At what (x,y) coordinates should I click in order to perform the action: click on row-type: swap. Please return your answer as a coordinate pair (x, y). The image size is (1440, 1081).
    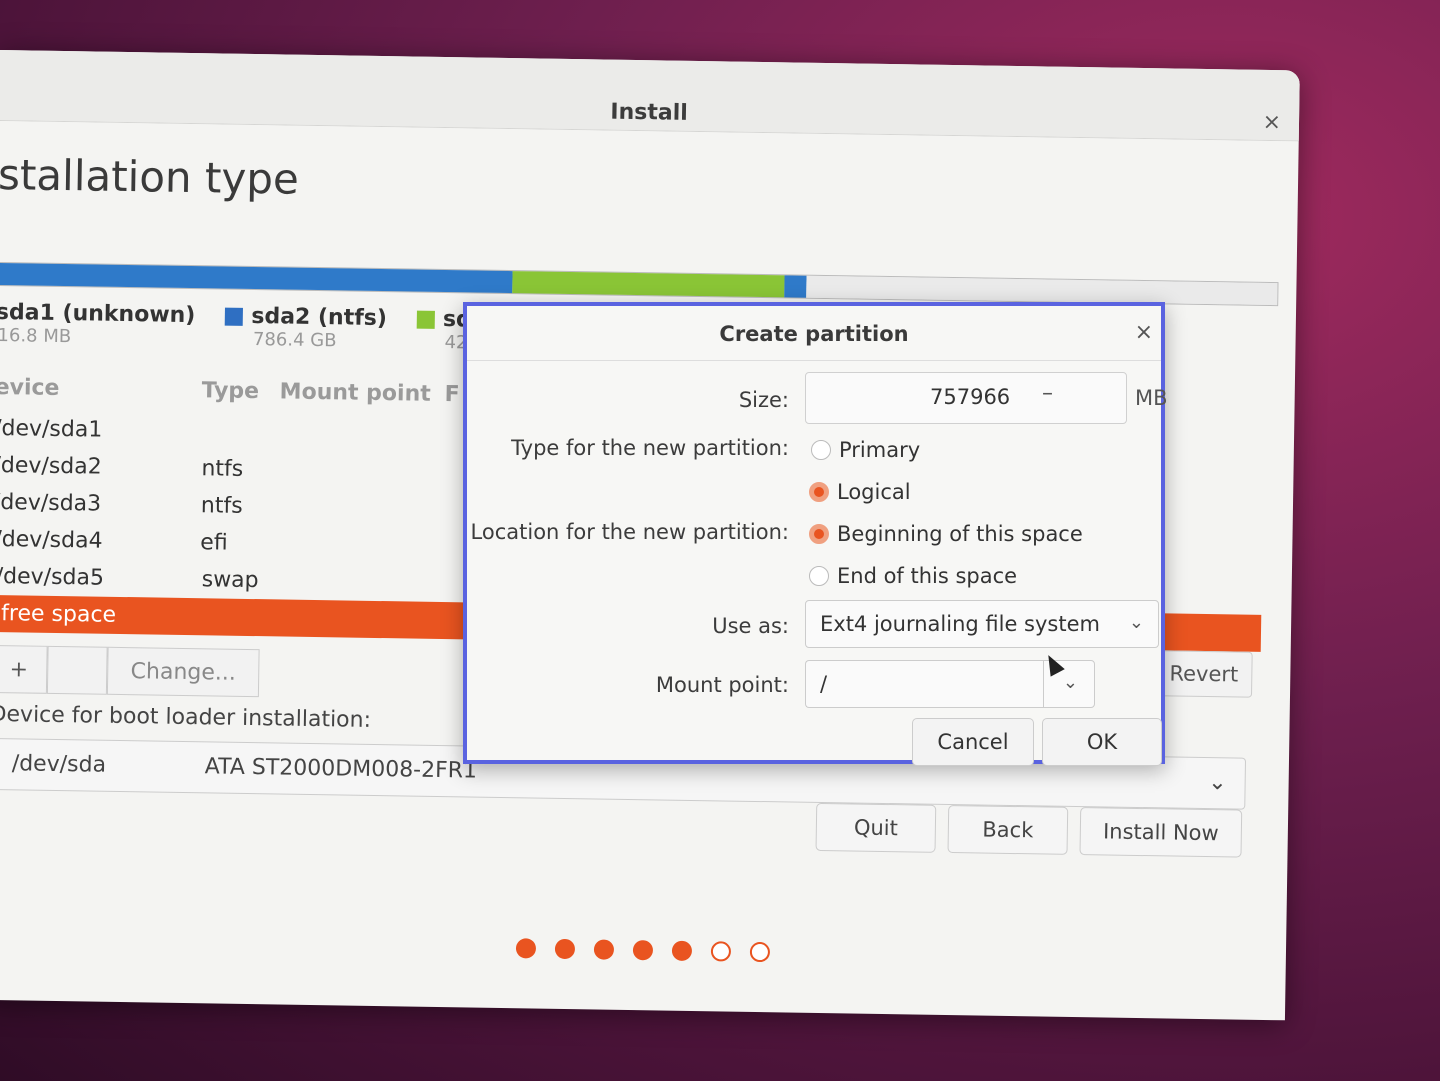
    Looking at the image, I should click on (230, 580).